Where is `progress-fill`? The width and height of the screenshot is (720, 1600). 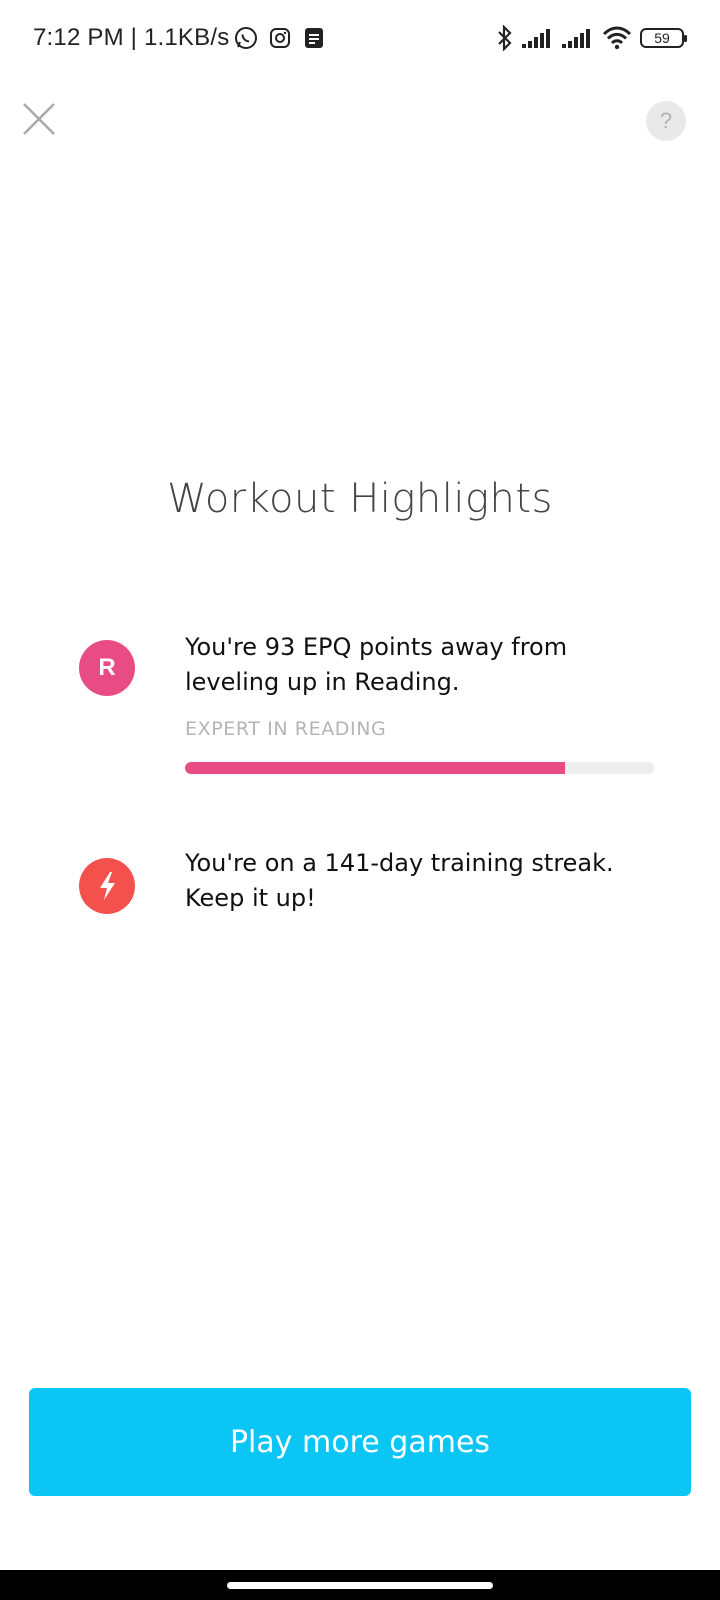
progress-fill is located at coordinates (375, 768).